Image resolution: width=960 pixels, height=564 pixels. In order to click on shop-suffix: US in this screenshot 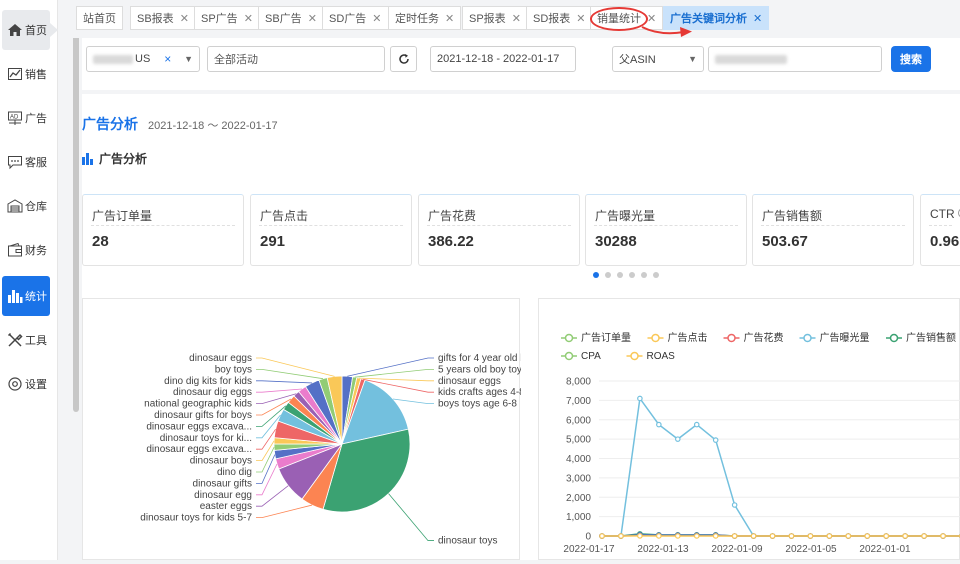, I will do `click(142, 59)`.